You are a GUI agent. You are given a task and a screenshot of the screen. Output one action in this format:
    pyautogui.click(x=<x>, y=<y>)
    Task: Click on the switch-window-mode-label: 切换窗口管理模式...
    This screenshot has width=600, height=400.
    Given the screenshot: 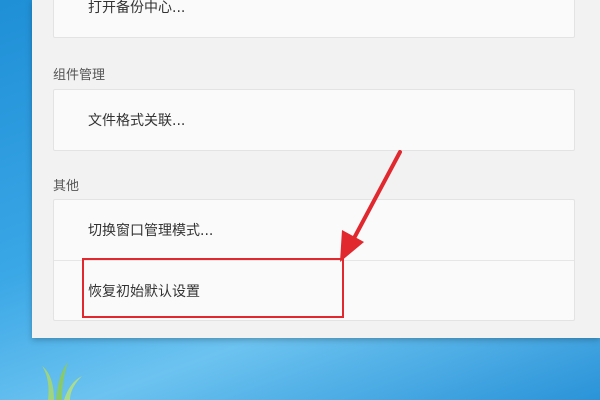 What is the action you would take?
    pyautogui.click(x=151, y=231)
    